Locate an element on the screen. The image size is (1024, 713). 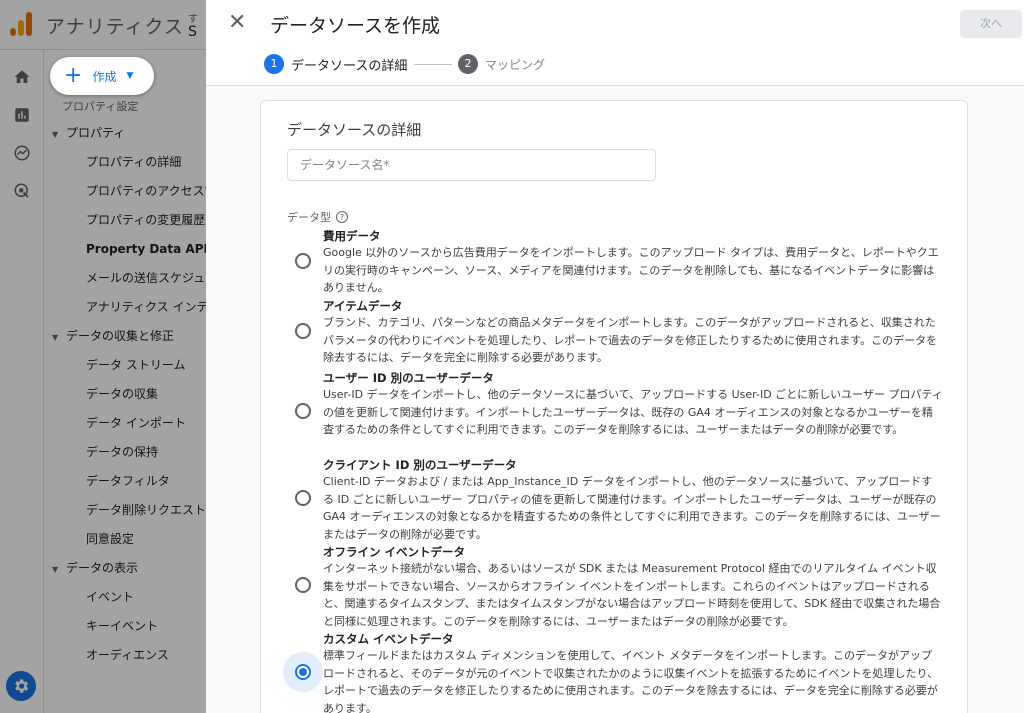
step-label: データソースの詳細 is located at coordinates (349, 66).